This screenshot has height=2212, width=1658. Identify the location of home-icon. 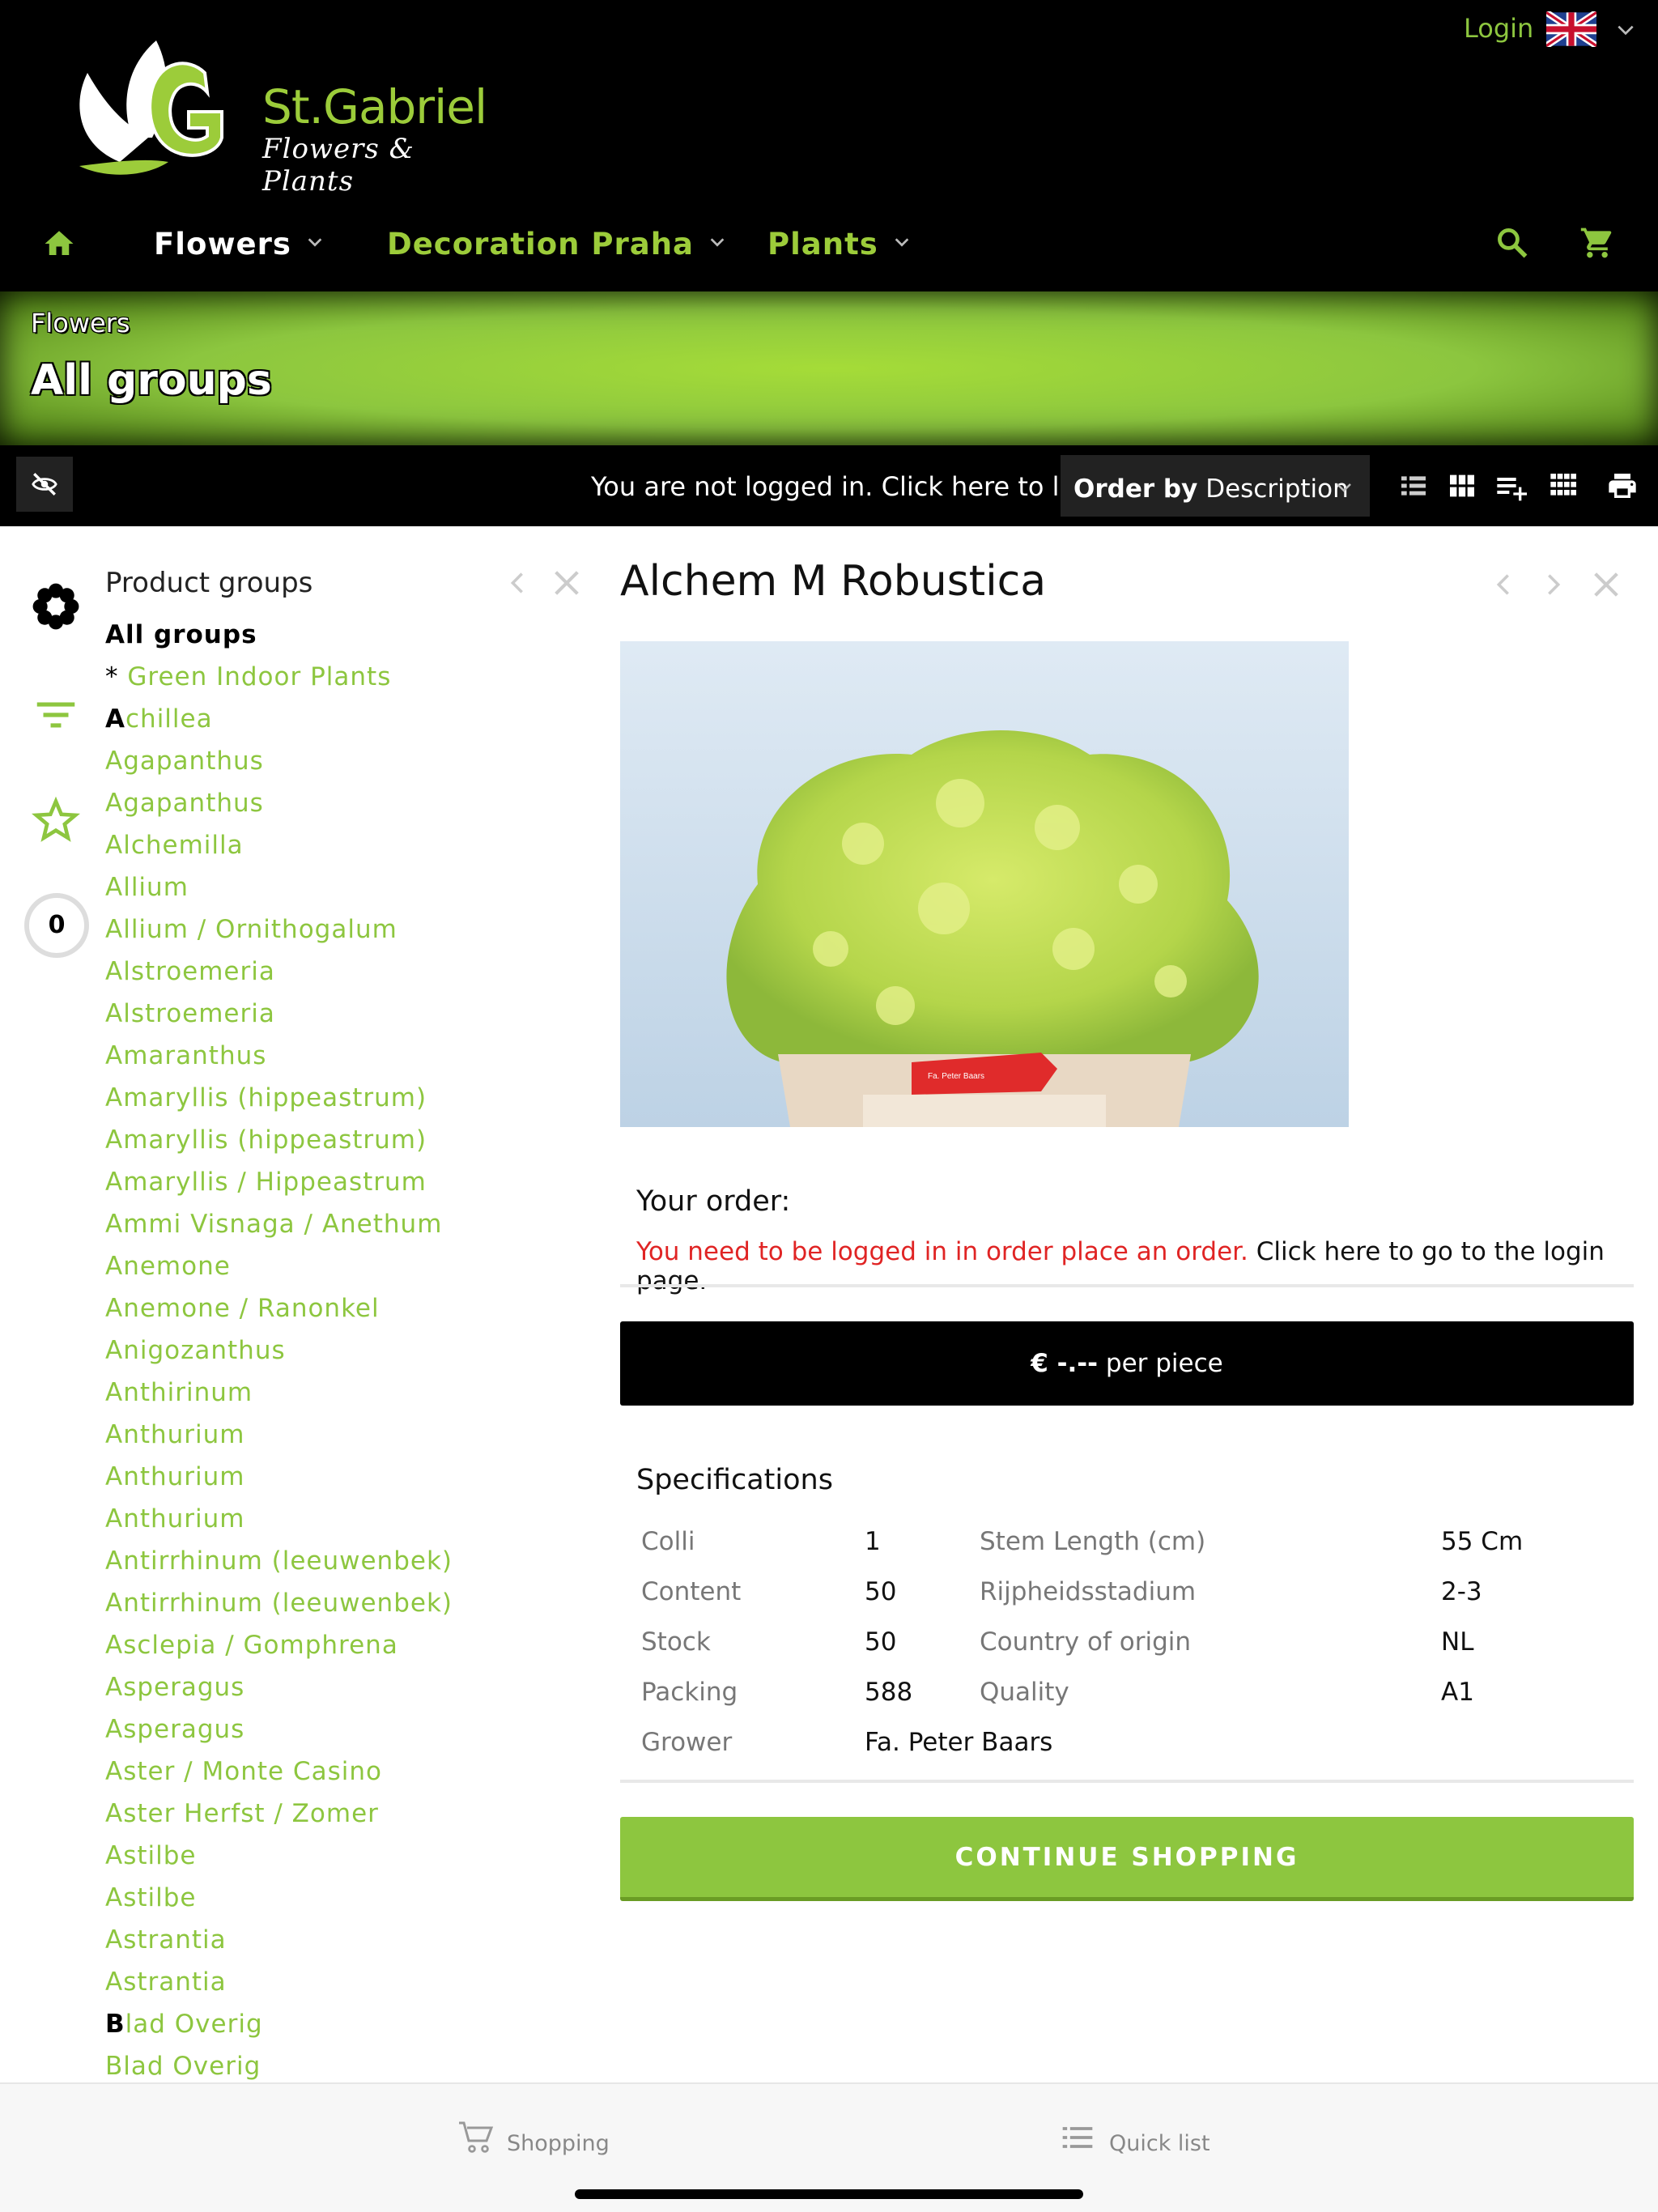
(59, 244).